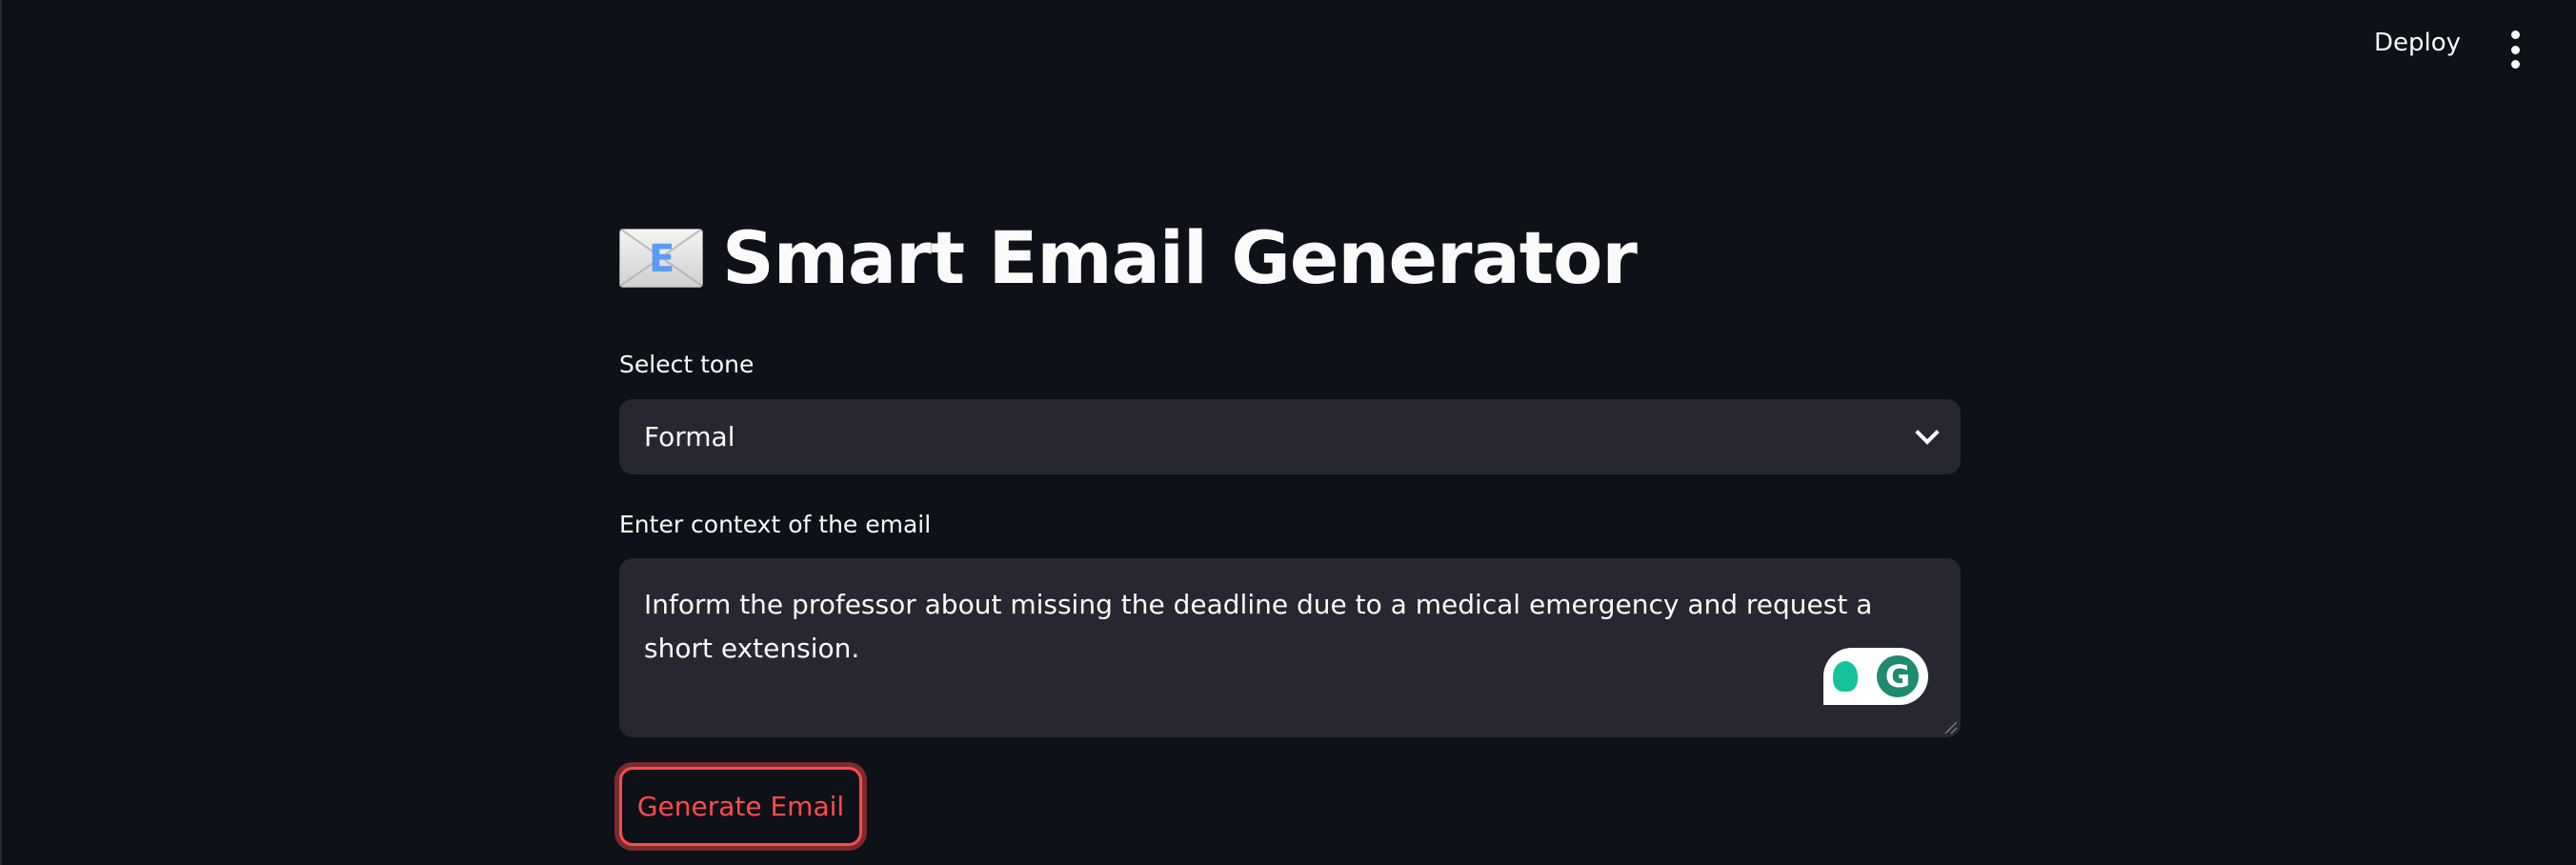  What do you see at coordinates (1845, 676) in the screenshot?
I see `lightbulb-icon` at bounding box center [1845, 676].